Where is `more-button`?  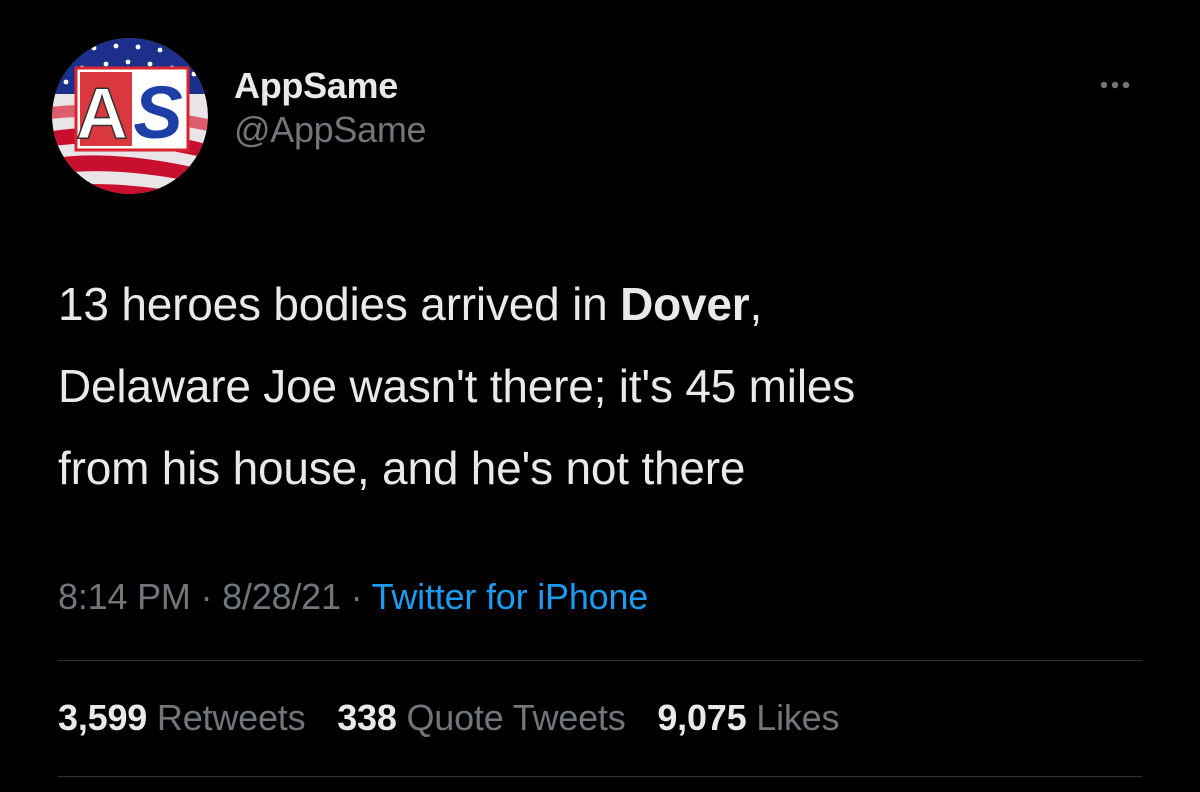 more-button is located at coordinates (1115, 85).